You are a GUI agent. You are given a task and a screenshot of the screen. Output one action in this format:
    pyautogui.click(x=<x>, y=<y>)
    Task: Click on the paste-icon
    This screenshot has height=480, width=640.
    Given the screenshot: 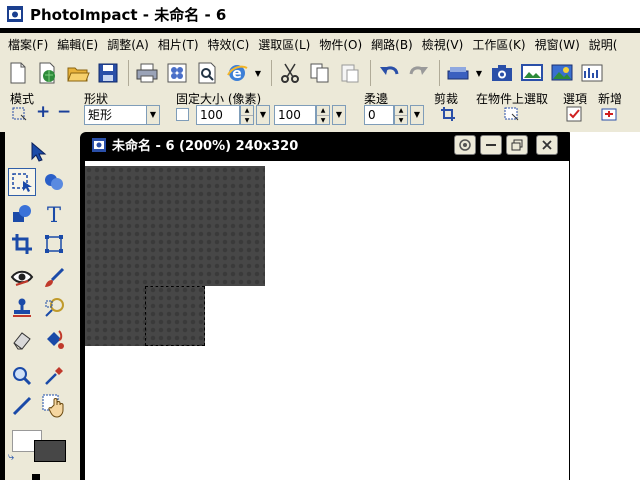 What is the action you would take?
    pyautogui.click(x=350, y=73)
    